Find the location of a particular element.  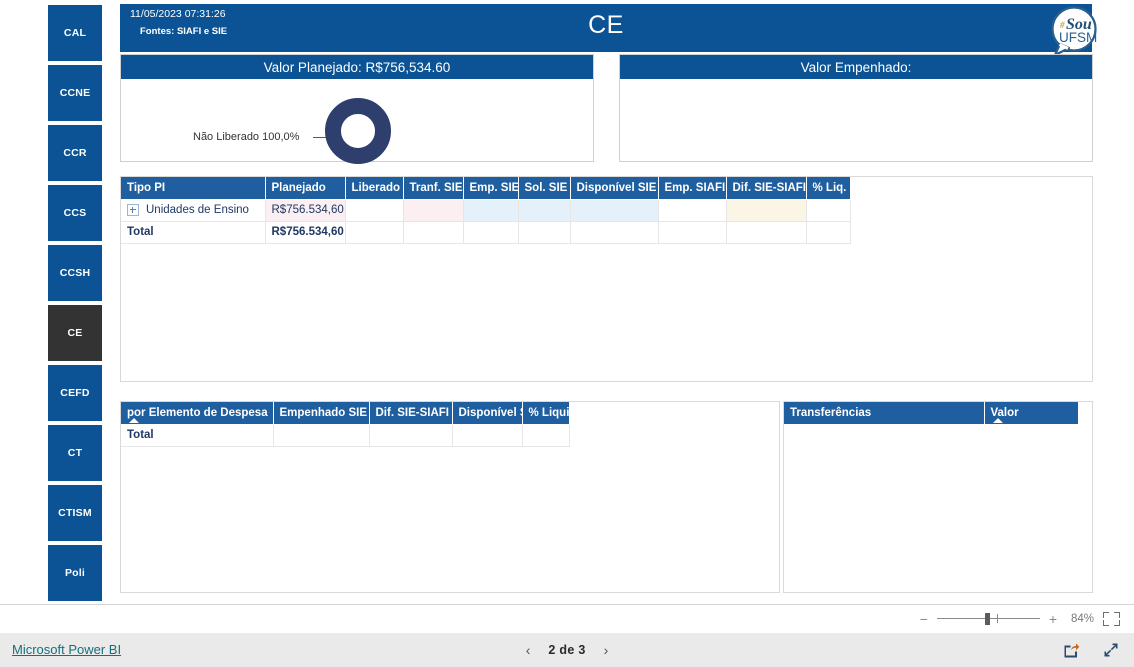

zoom-control-group: − + 84% is located at coordinates (1020, 619).